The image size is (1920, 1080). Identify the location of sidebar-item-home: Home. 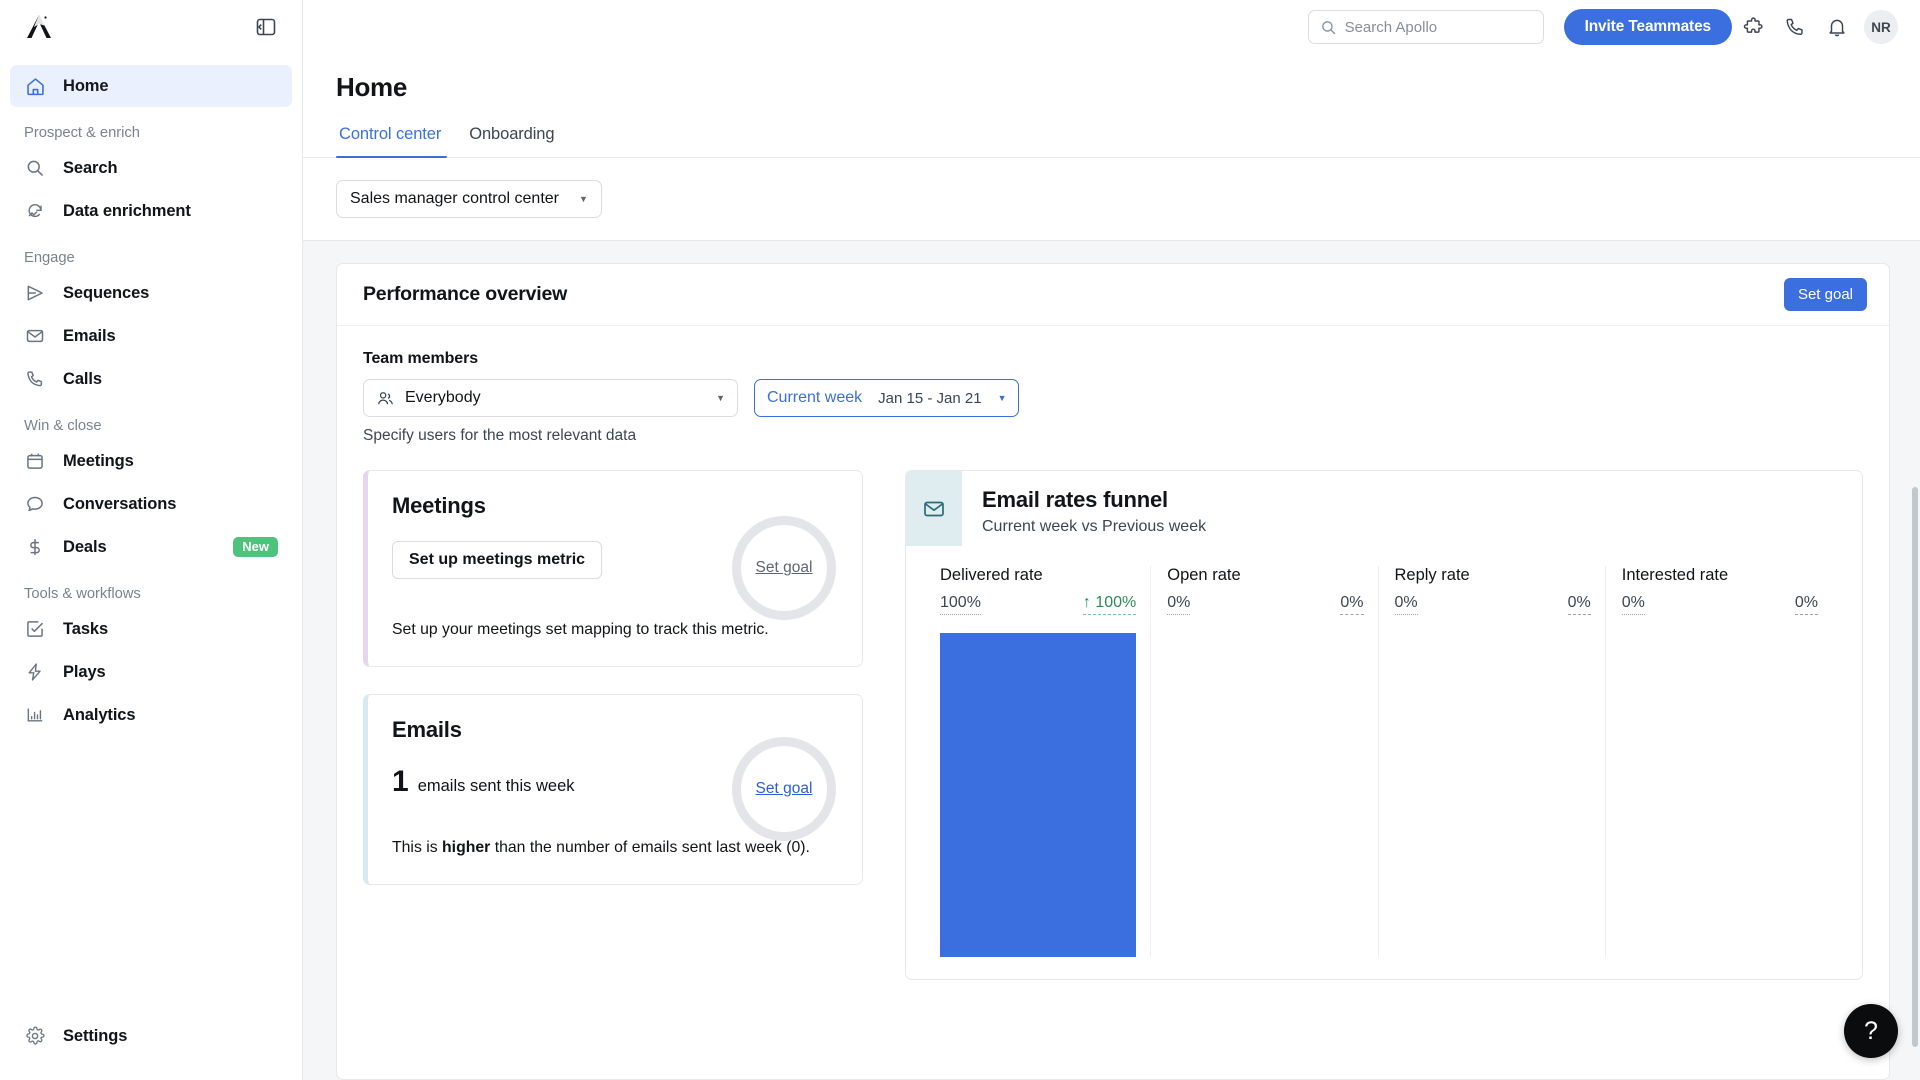
(151, 86).